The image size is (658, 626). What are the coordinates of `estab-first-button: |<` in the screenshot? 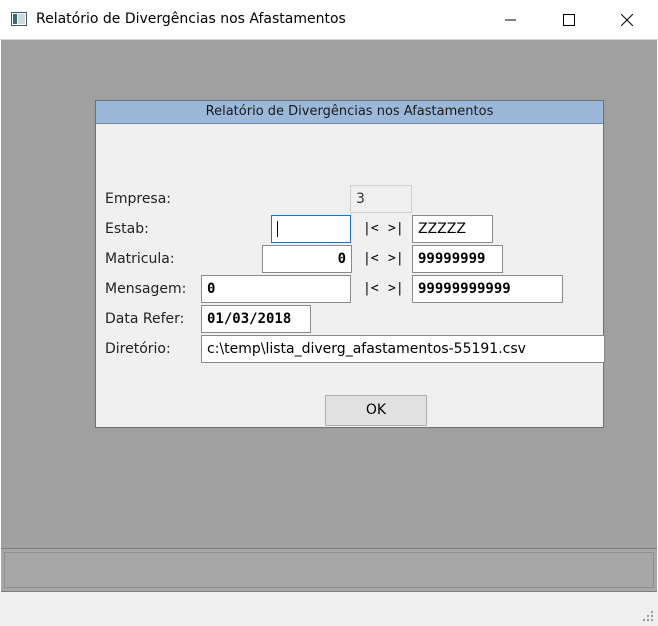 It's located at (371, 228).